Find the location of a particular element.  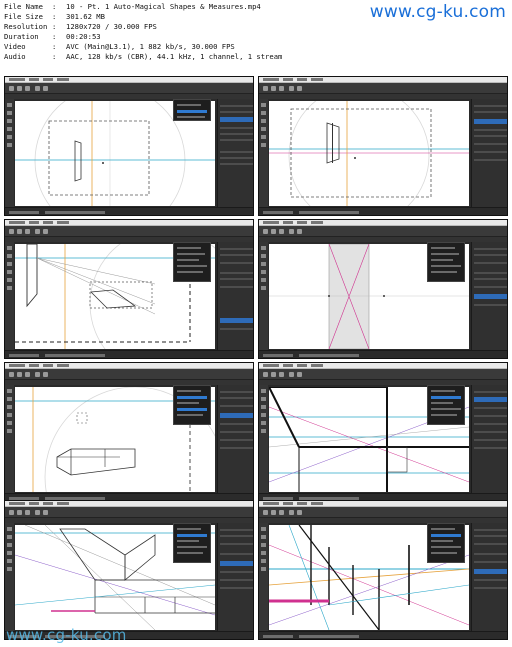

watermark-top: www.cg-ku.com is located at coordinates (437, 12).